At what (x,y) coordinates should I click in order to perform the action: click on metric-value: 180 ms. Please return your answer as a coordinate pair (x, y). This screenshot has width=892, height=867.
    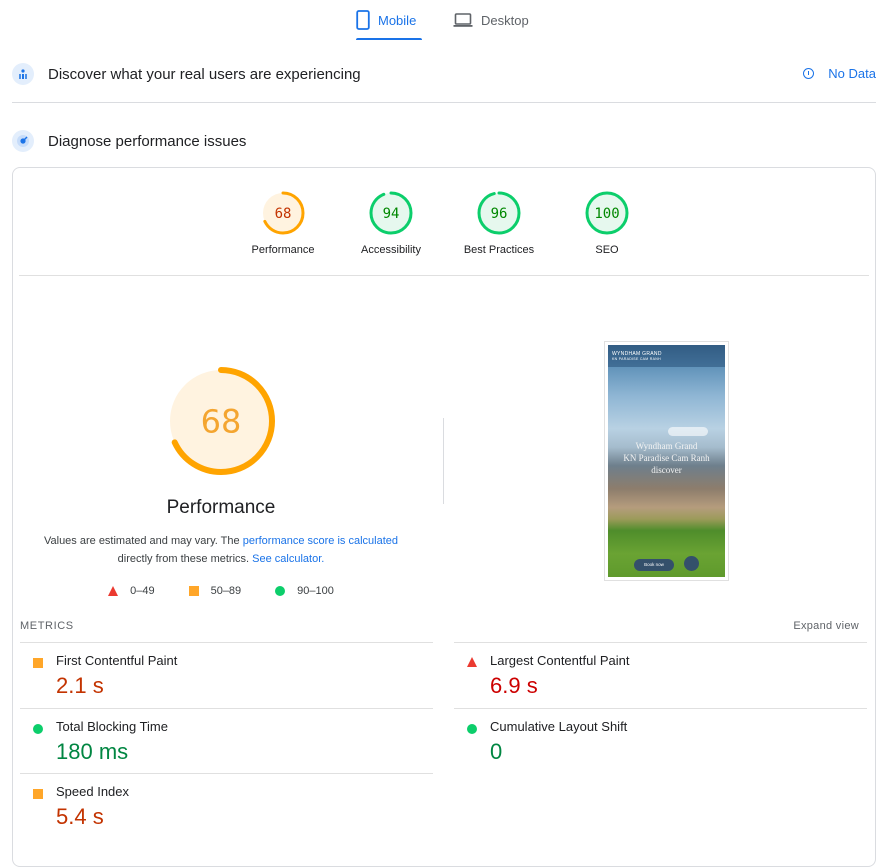
    Looking at the image, I should click on (92, 751).